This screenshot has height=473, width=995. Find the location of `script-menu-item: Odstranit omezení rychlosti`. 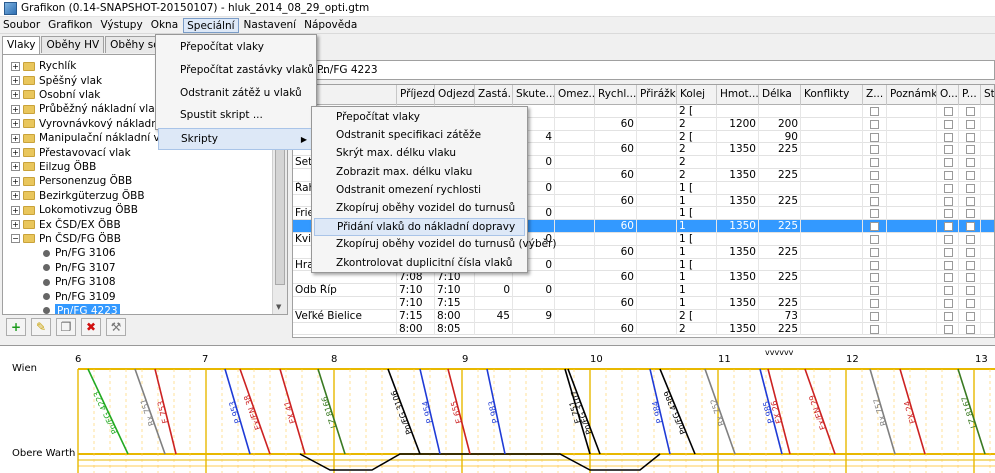

script-menu-item: Odstranit omezení rychlosti is located at coordinates (419, 191).